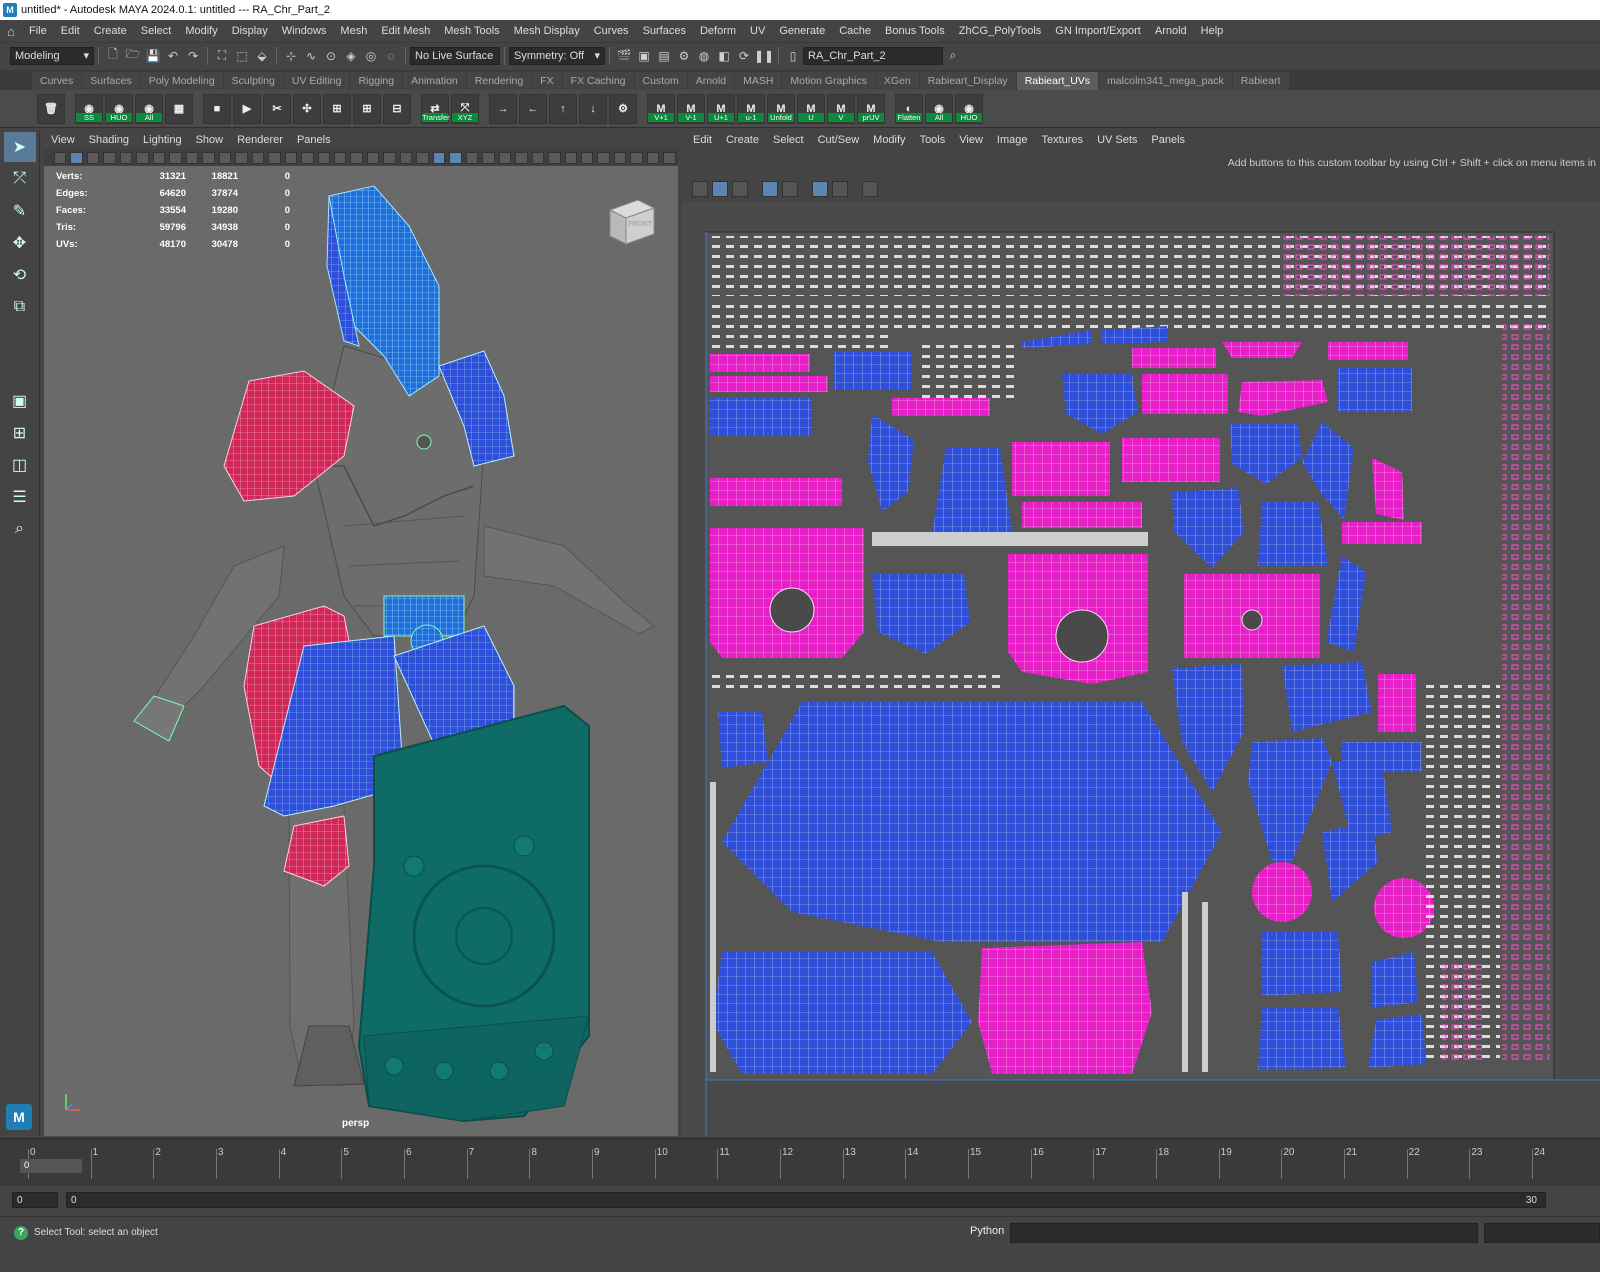  What do you see at coordinates (660, 81) in the screenshot?
I see `shelf-tab-custom: Custom` at bounding box center [660, 81].